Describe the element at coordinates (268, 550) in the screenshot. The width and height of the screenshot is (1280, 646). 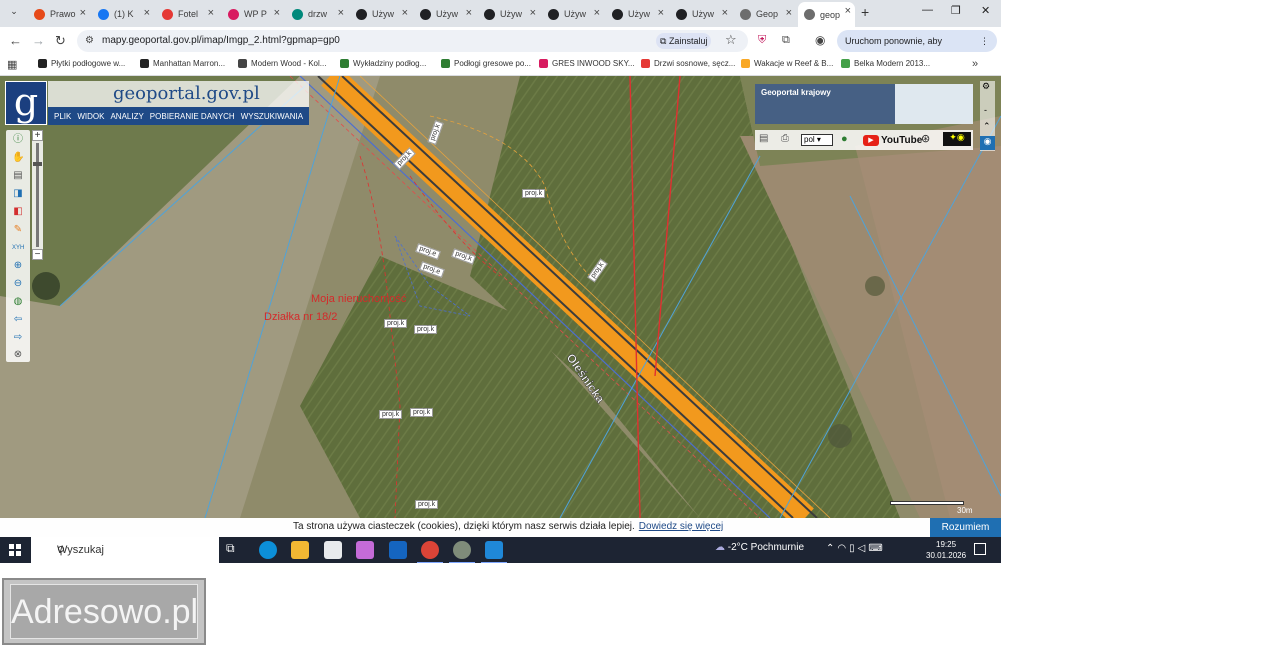
I see `edge-icon` at that location.